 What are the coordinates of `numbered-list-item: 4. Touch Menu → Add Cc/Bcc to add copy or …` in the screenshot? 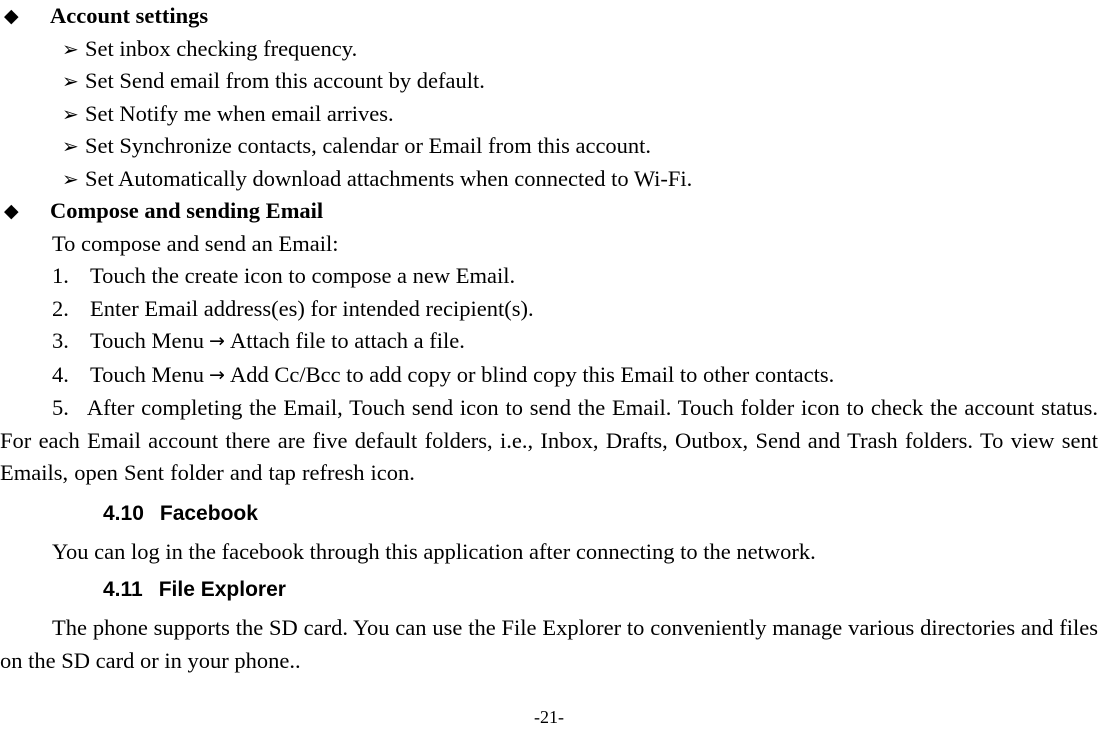 It's located at (549, 376).